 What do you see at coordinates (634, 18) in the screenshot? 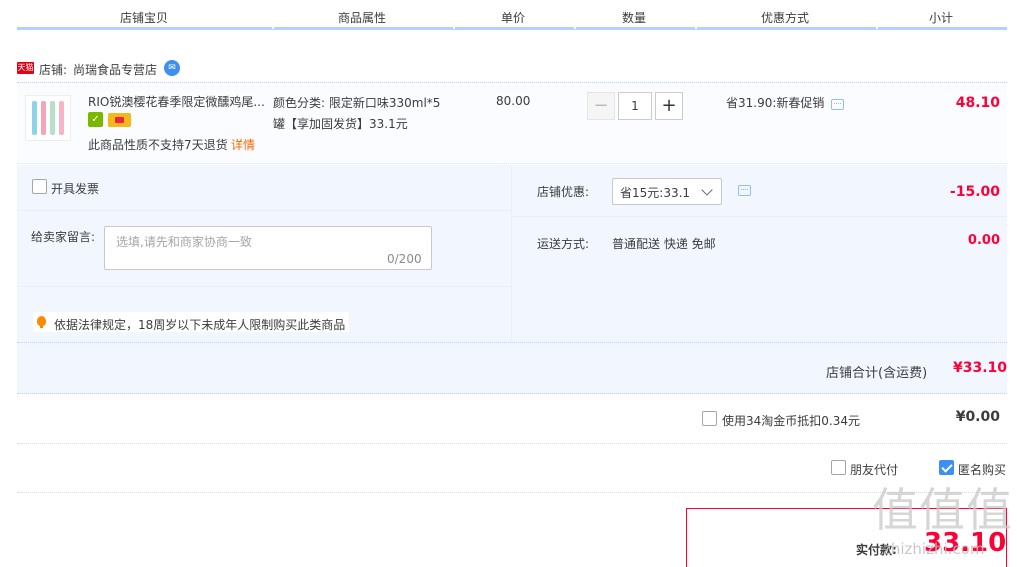
I see `col-quantity: 数量` at bounding box center [634, 18].